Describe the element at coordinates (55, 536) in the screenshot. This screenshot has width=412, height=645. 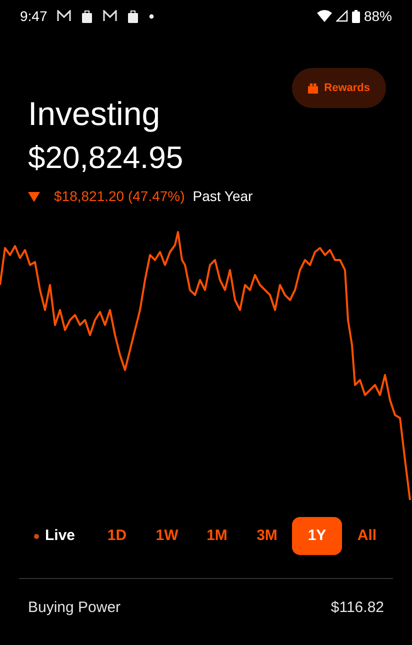
I see `live-tab: Live` at that location.